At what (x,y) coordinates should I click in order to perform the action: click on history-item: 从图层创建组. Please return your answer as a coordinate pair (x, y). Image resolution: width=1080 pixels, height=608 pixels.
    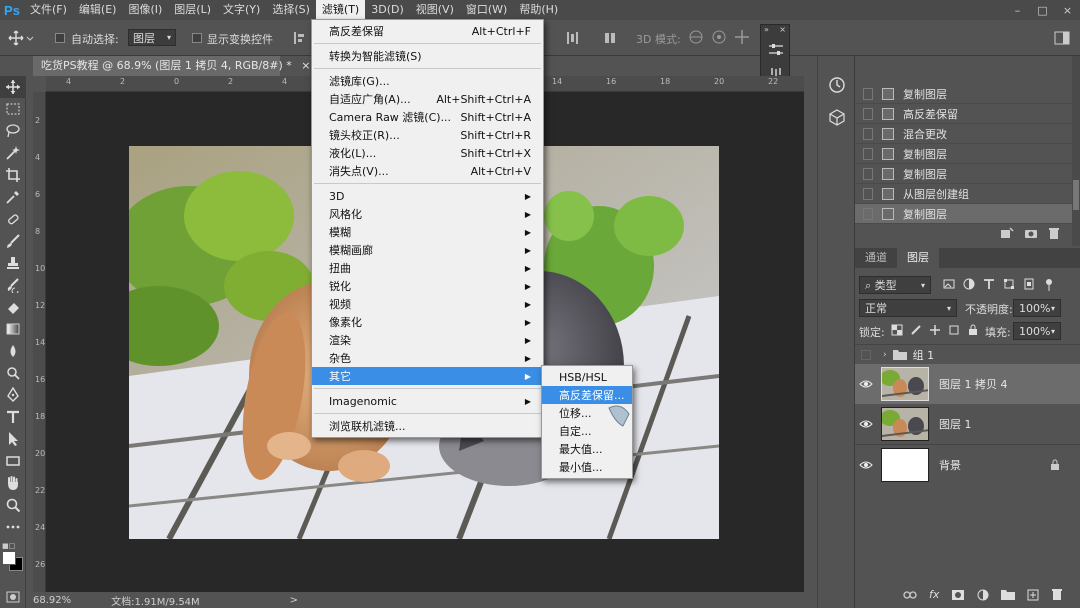
    Looking at the image, I should click on (963, 194).